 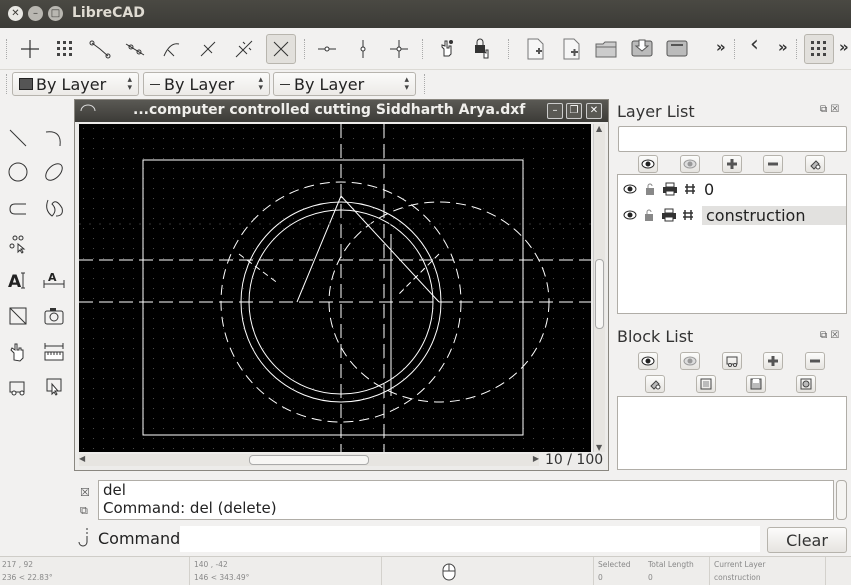 I want to click on tool-measure, so click(x=54, y=352).